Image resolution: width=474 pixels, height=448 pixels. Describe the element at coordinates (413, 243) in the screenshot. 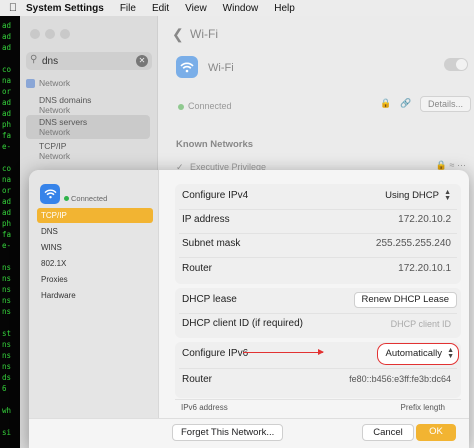

I see `subnet-mask-value: 255.255.255.240` at that location.